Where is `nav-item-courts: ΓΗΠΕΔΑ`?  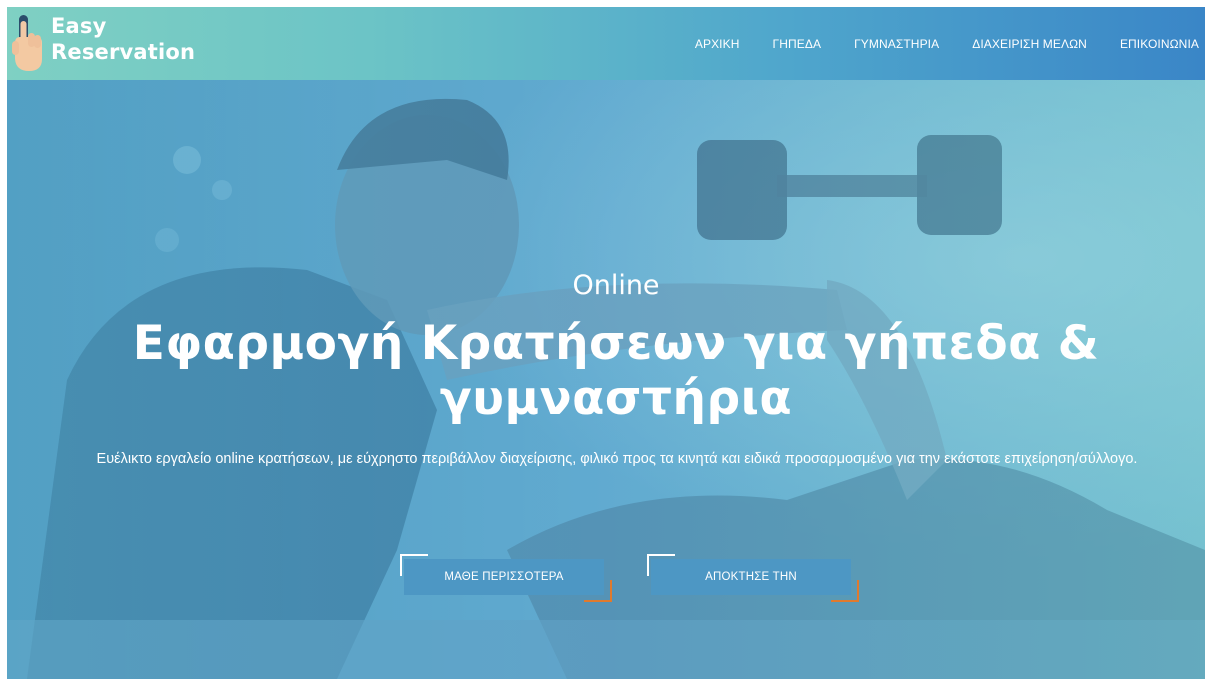 nav-item-courts: ΓΗΠΕΔΑ is located at coordinates (797, 44).